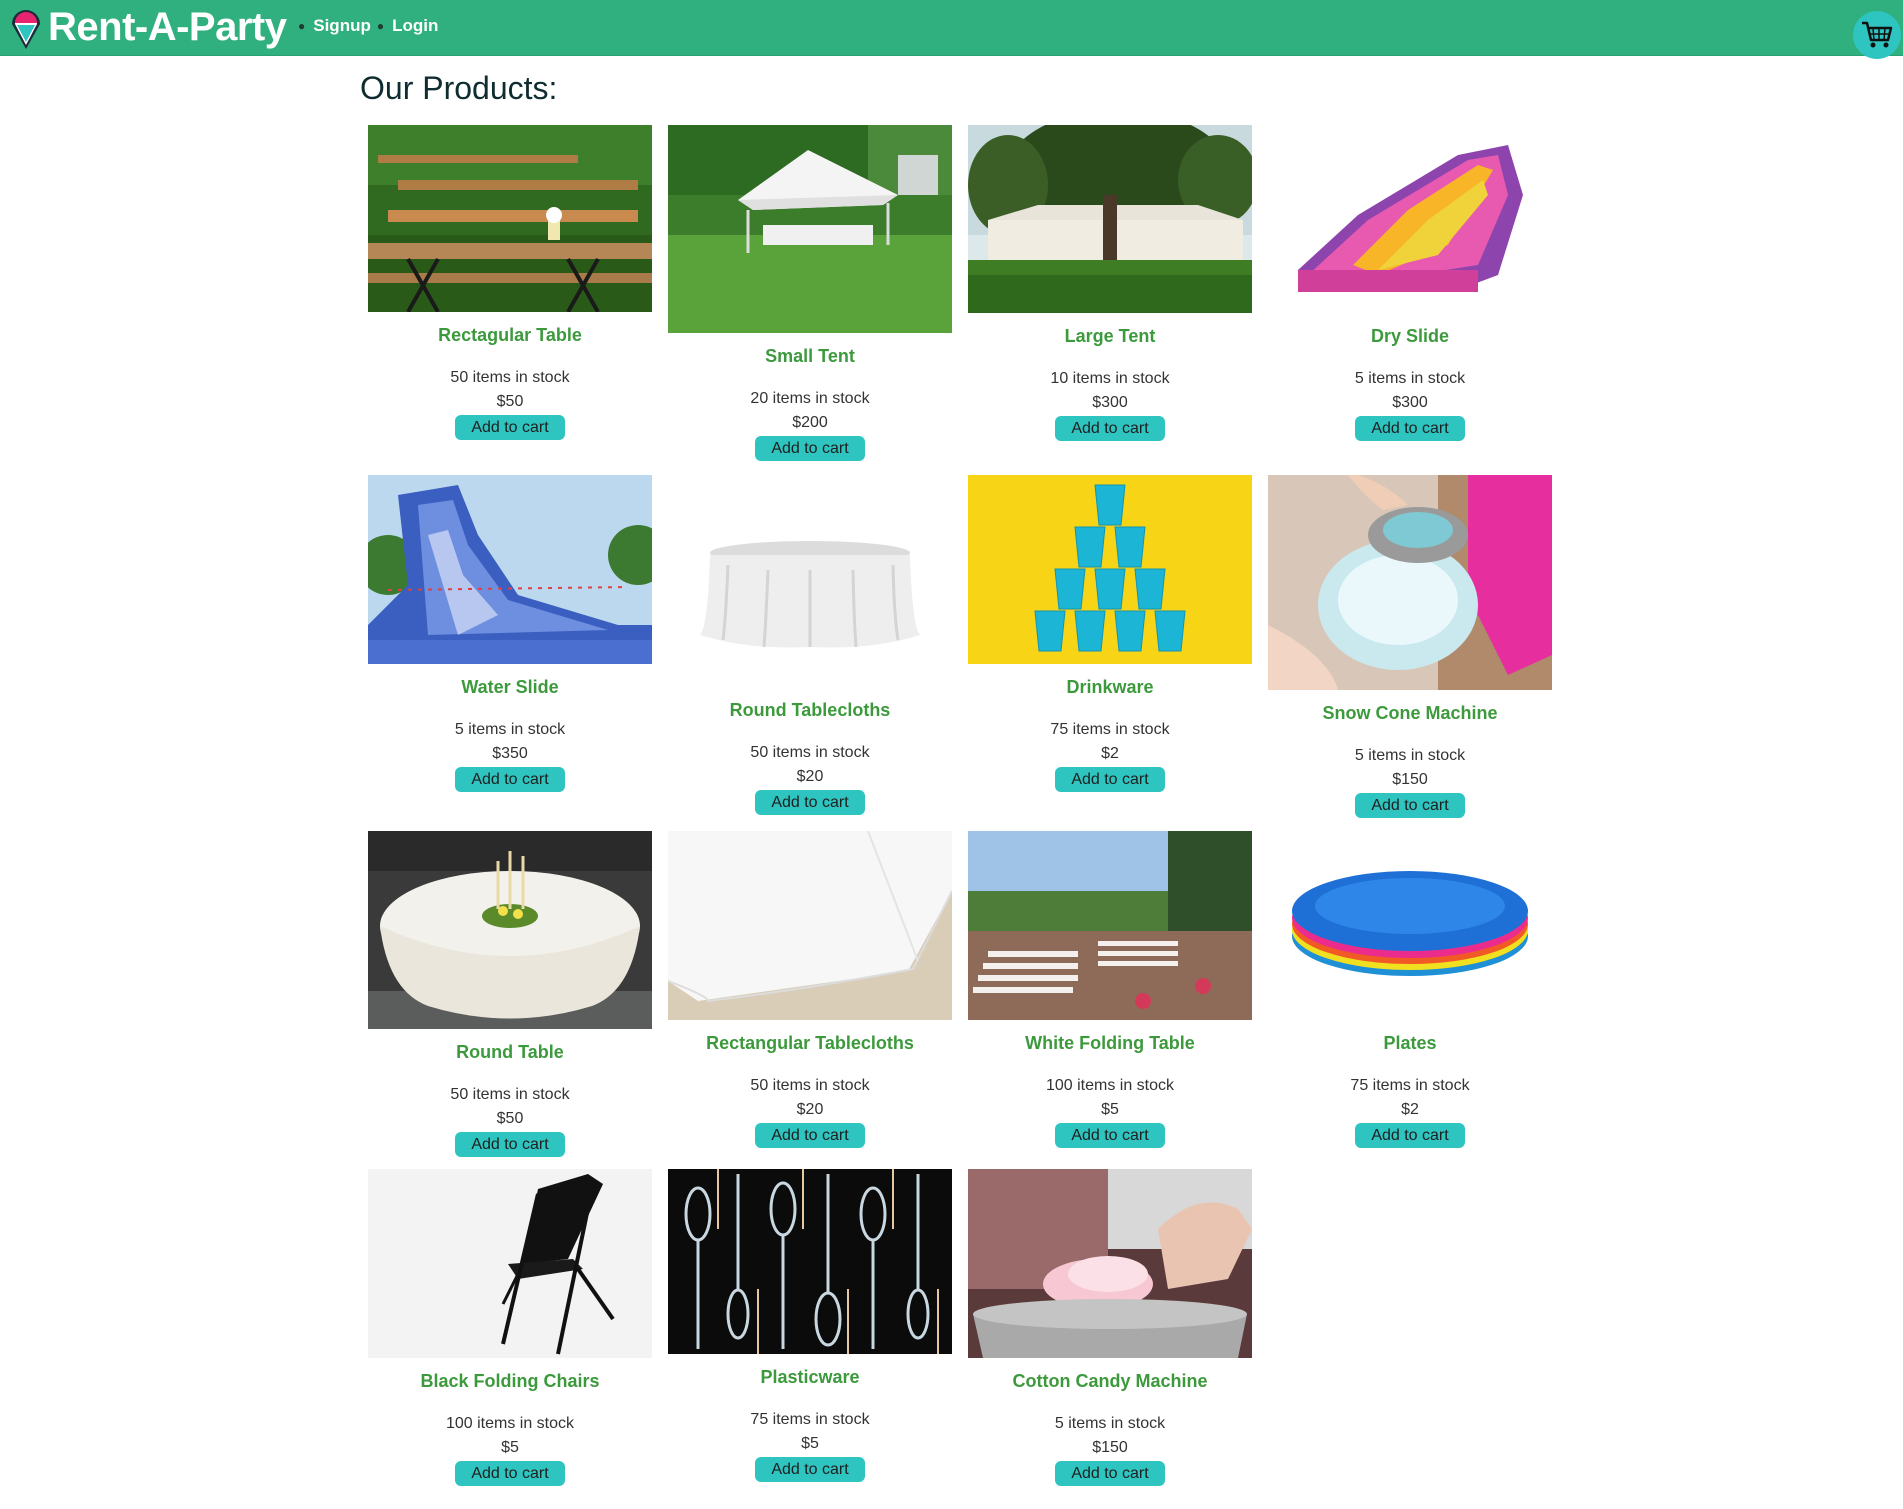  I want to click on product-name: Plates, so click(1410, 1043).